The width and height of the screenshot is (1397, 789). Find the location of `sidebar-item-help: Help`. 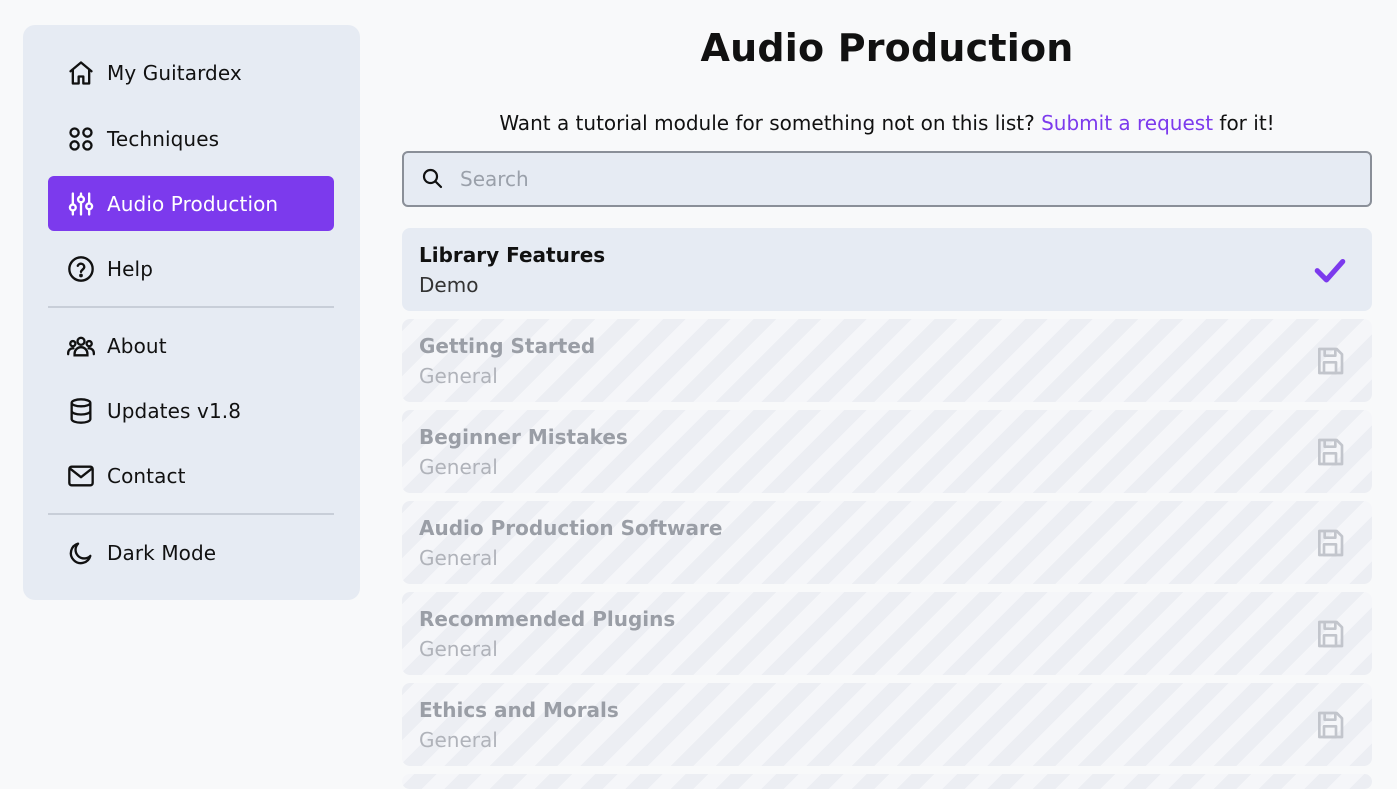

sidebar-item-help: Help is located at coordinates (191, 268).